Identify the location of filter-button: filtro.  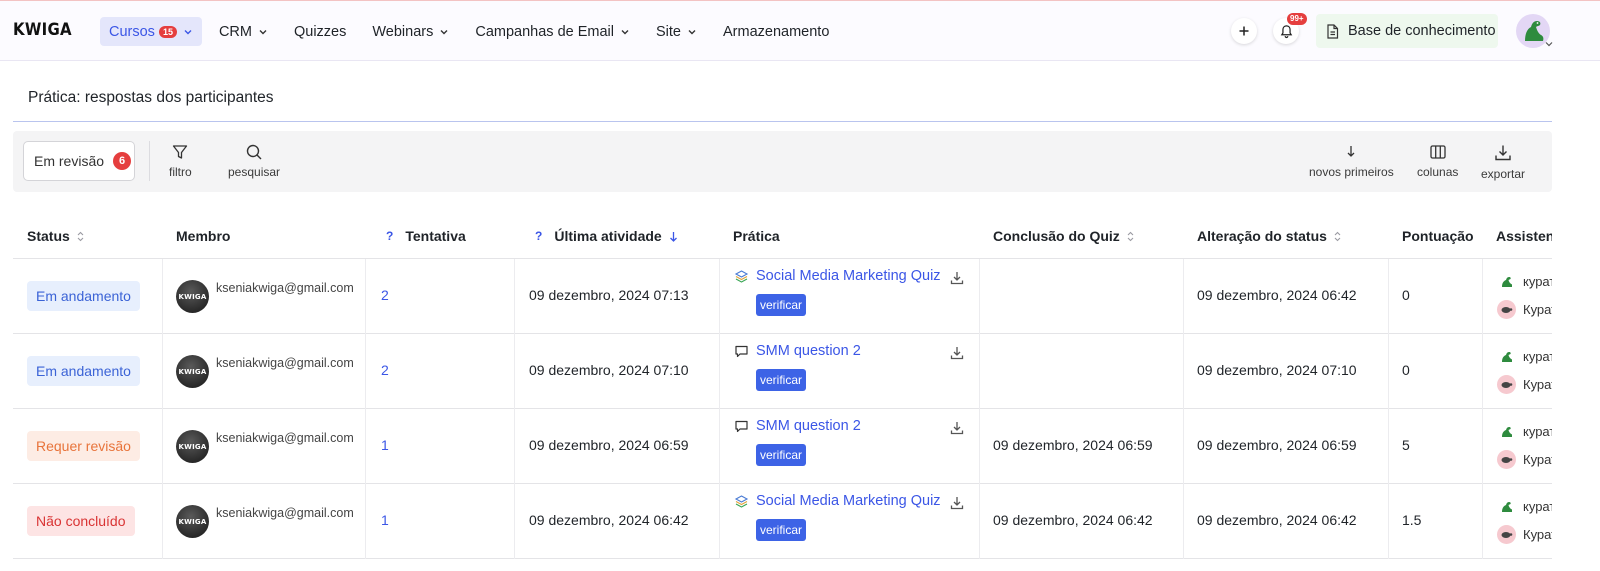
(180, 161).